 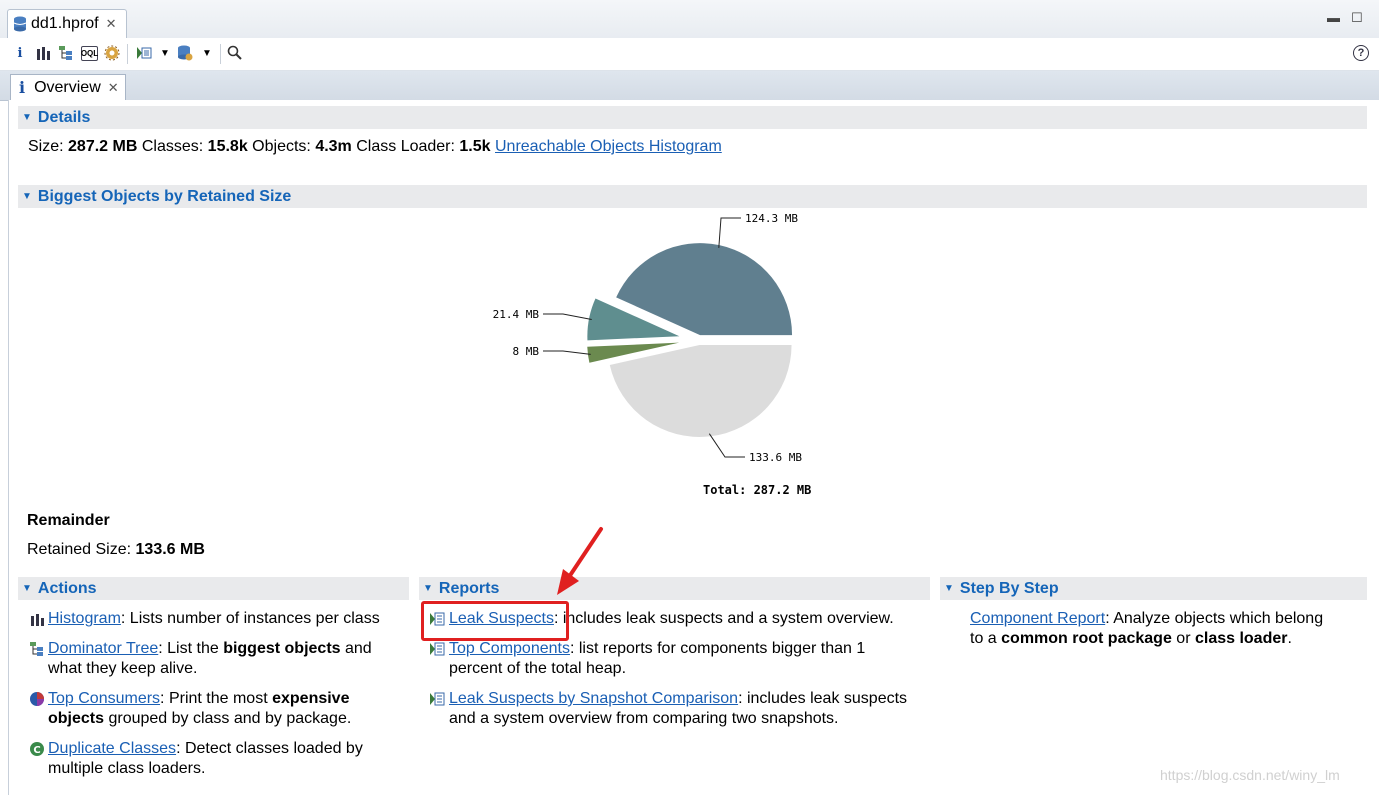 What do you see at coordinates (674, 588) in the screenshot?
I see `reports-section-header: ▼ Reports` at bounding box center [674, 588].